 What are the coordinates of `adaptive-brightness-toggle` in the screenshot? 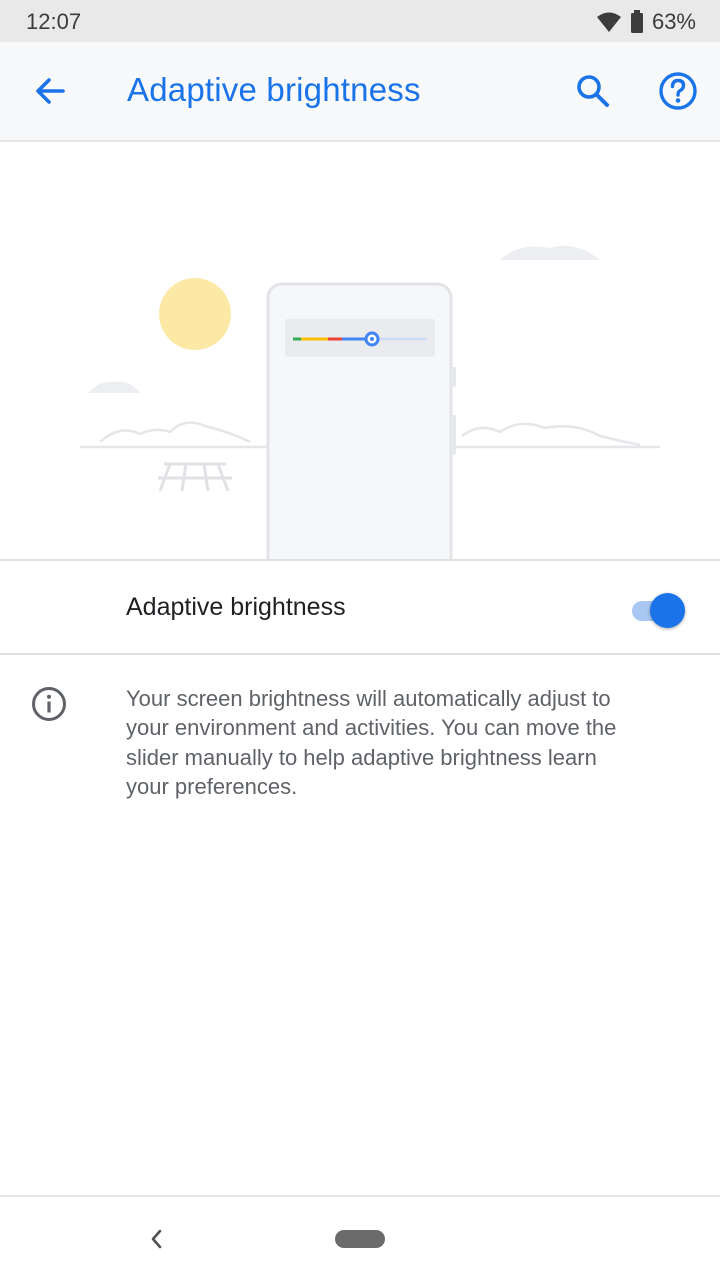 It's located at (660, 609).